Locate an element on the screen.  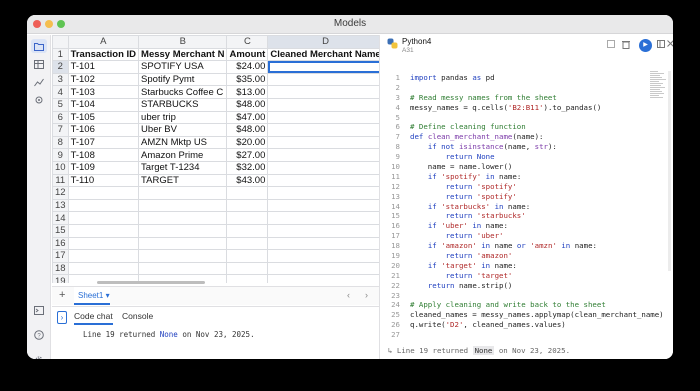
header-cell: Amount is located at coordinates (247, 54).